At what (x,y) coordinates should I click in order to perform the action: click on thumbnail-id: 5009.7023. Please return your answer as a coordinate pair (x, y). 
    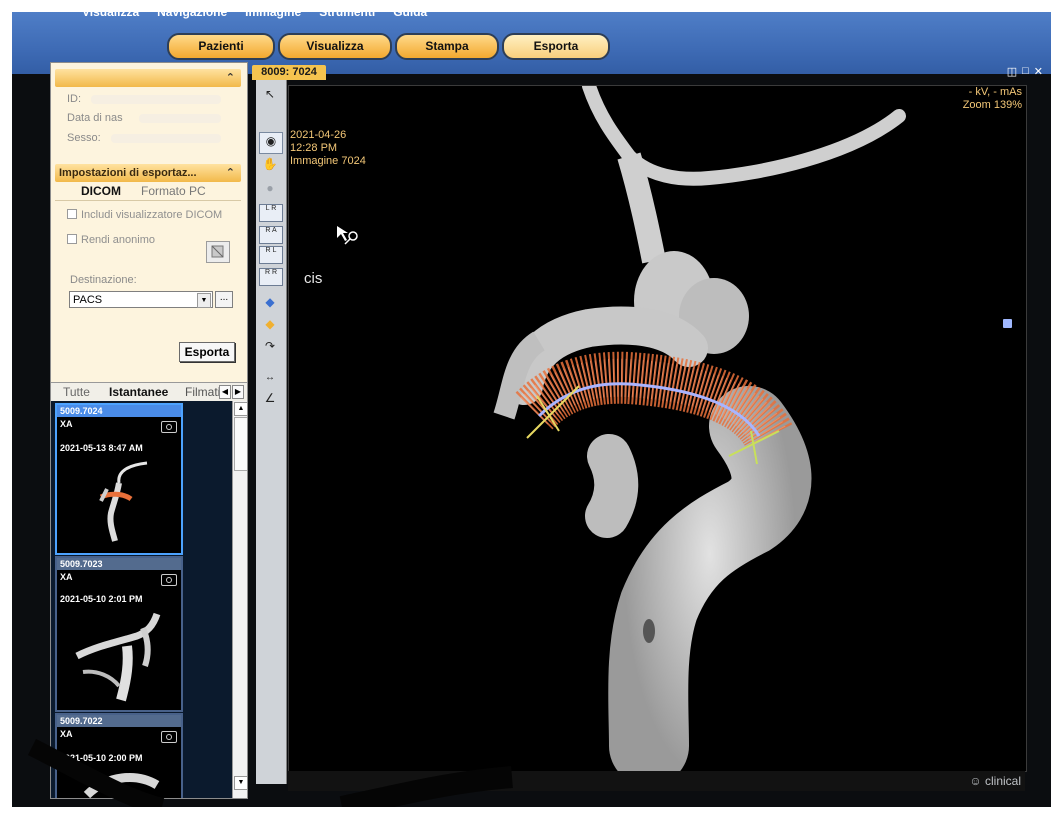
    Looking at the image, I should click on (119, 564).